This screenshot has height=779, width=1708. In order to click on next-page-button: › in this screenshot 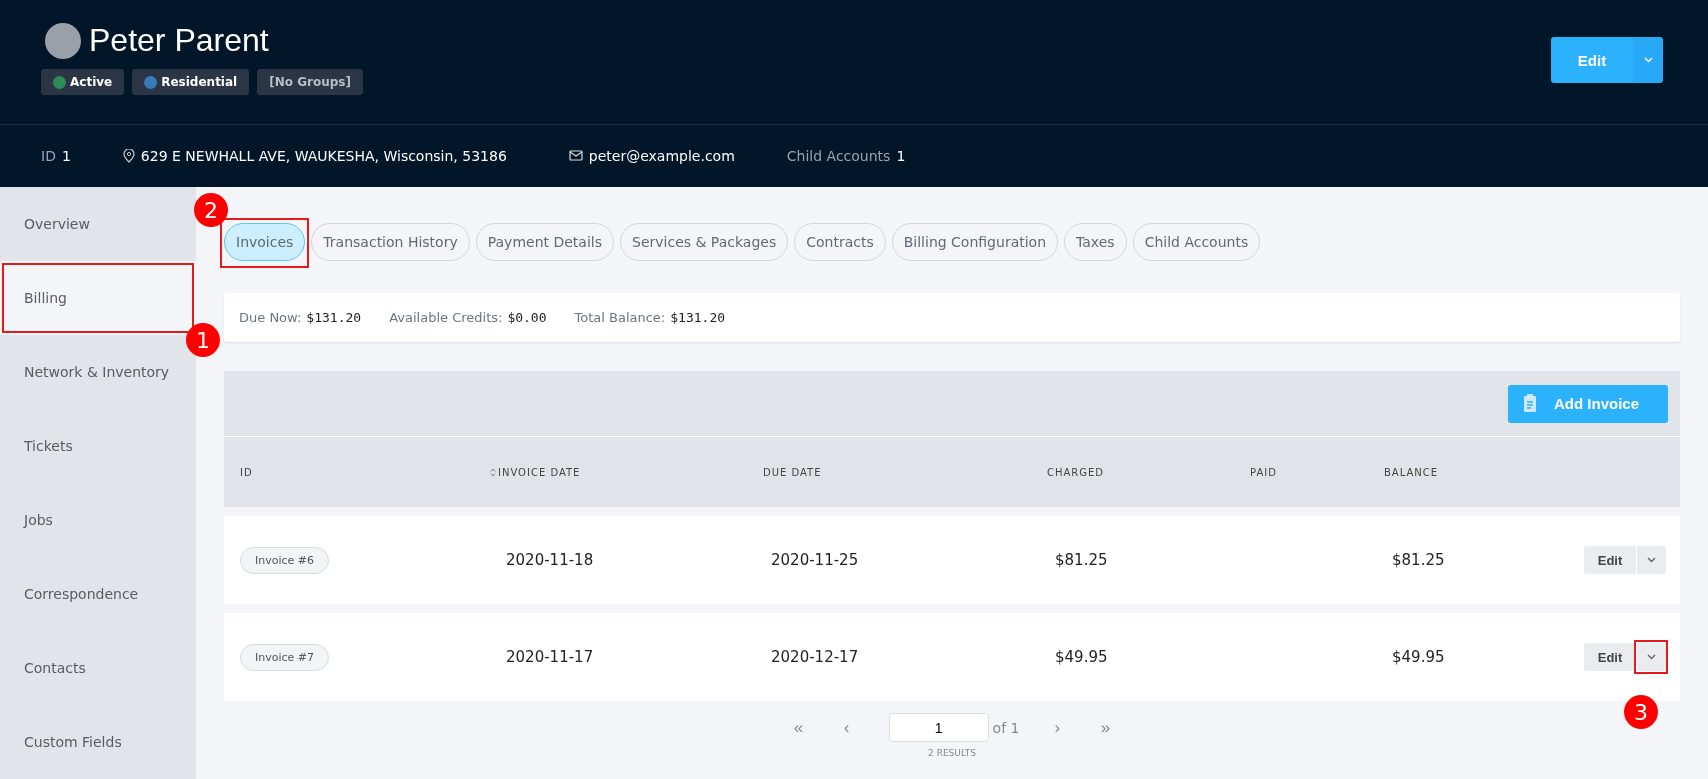, I will do `click(1057, 727)`.